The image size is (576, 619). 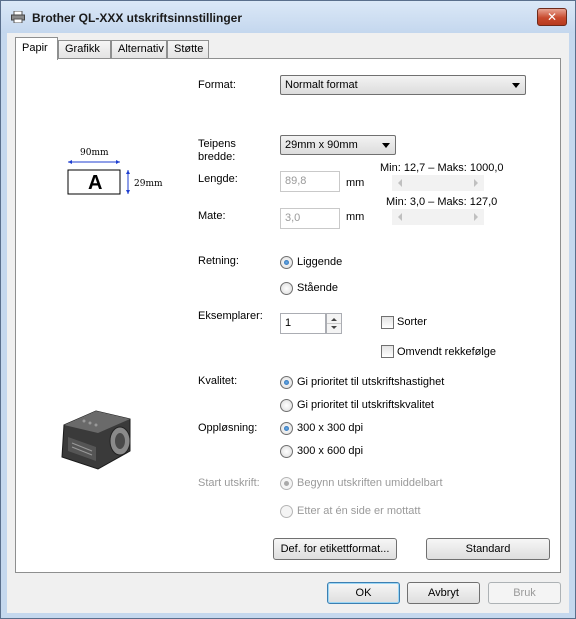 What do you see at coordinates (148, 184) in the screenshot?
I see `preview-height-label: 29mm` at bounding box center [148, 184].